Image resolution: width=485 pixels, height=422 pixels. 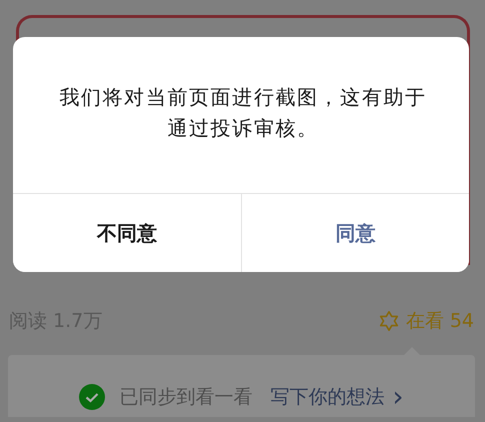 I want to click on chevron-icon: ›, so click(x=398, y=397).